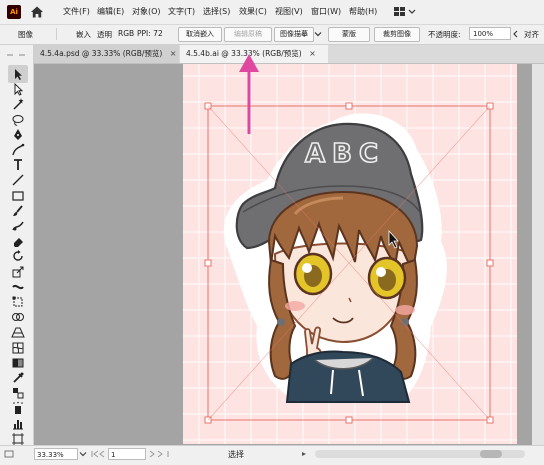  I want to click on blend-tool-icon, so click(18, 393).